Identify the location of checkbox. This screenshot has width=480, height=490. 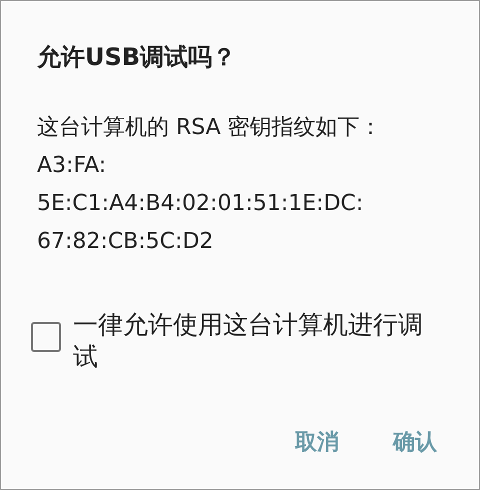
(46, 337).